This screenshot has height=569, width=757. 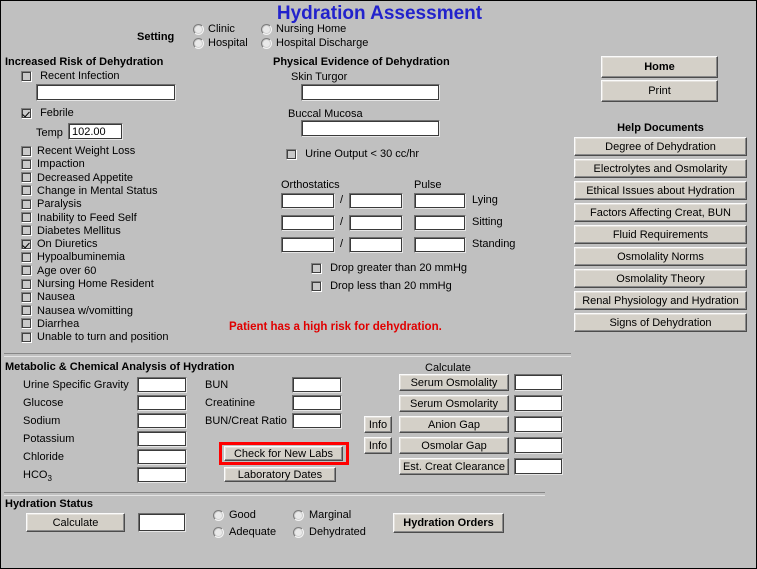 I want to click on calculate-button-est-creat-clearance: Est. Creat Clearance, so click(x=454, y=466).